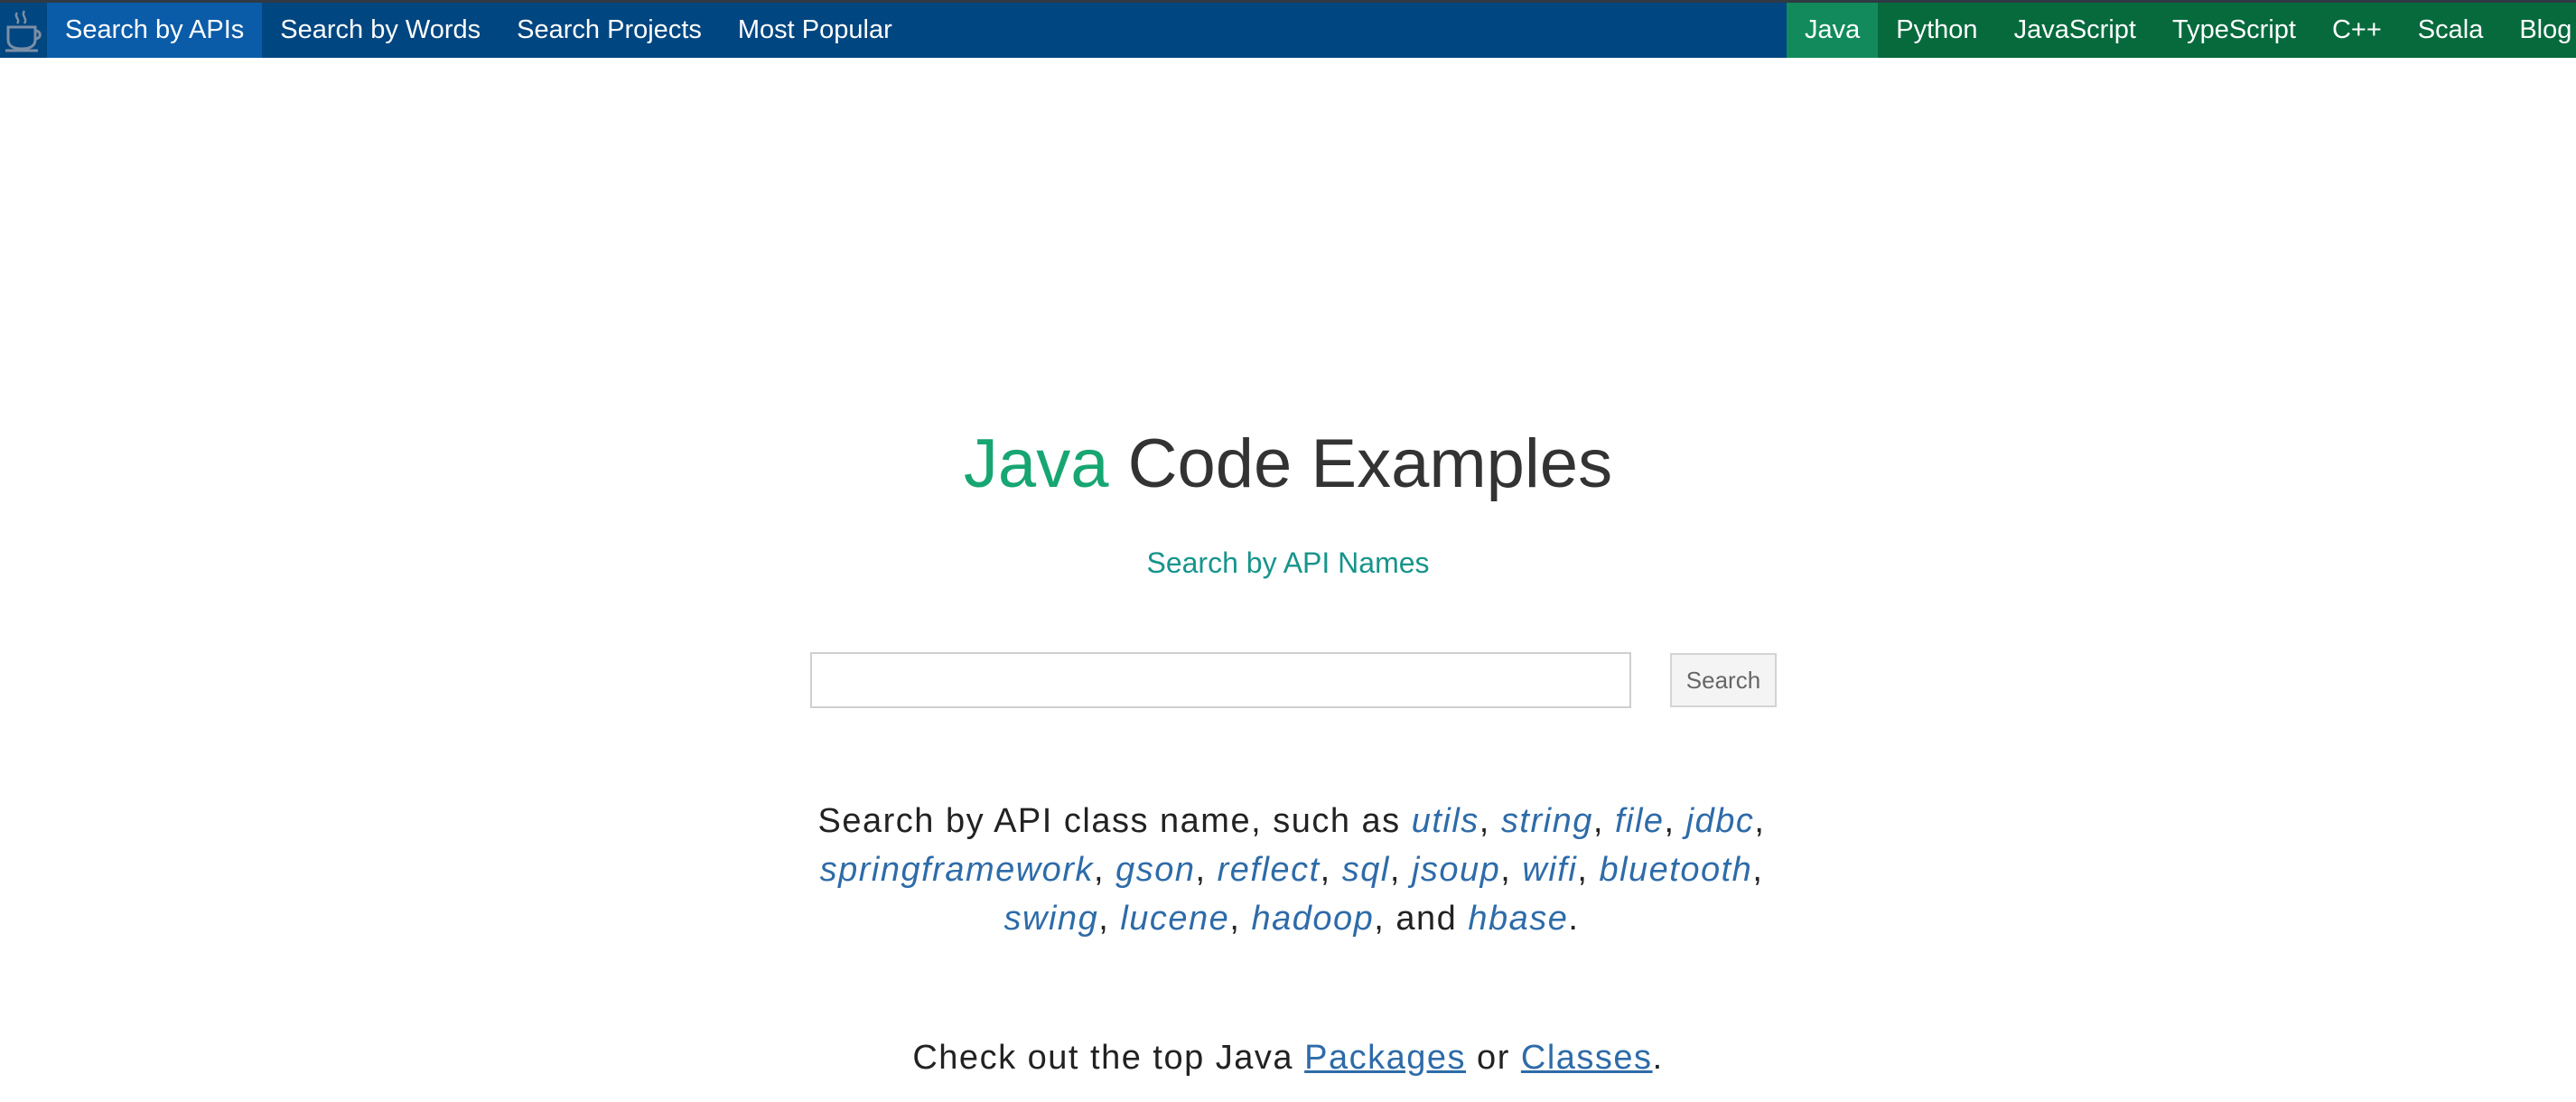 This screenshot has height=1102, width=2576. What do you see at coordinates (1385, 1058) in the screenshot?
I see `packages-link: Packages` at bounding box center [1385, 1058].